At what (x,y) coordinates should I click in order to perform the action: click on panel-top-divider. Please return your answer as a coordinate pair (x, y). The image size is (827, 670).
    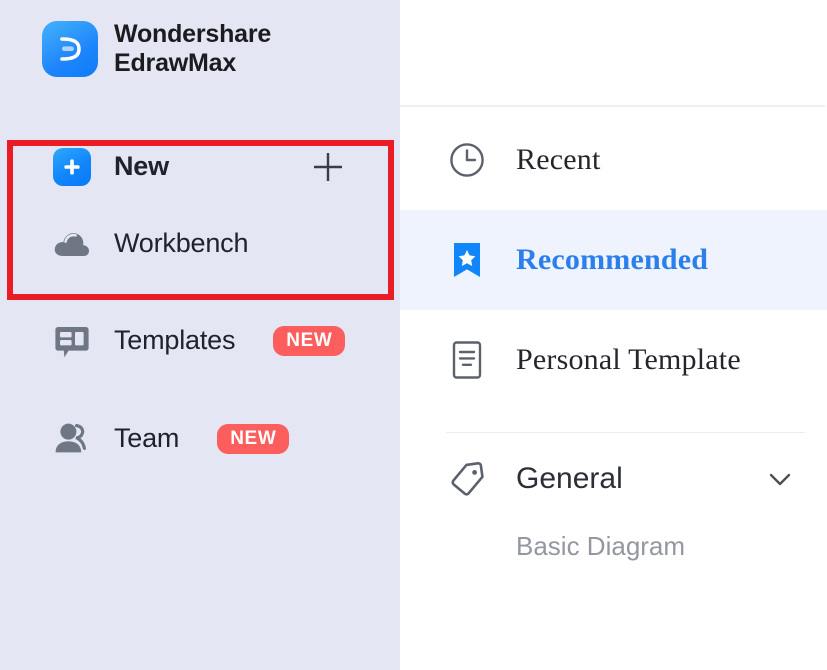
    Looking at the image, I should click on (612, 106).